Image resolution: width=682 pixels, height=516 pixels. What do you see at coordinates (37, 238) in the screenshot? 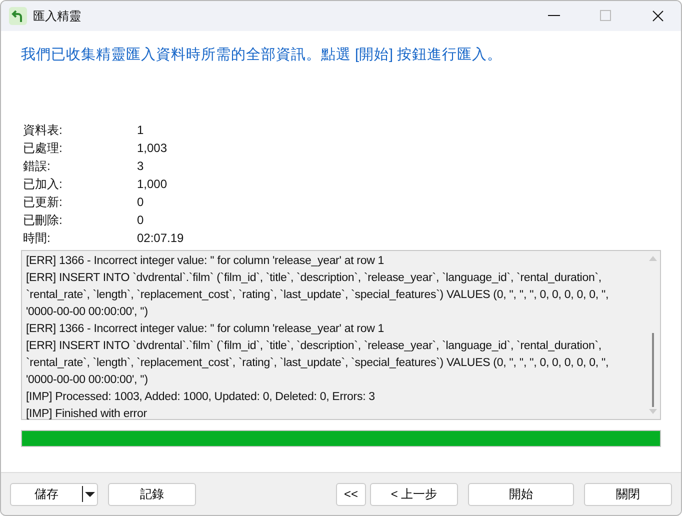
I see `stat-label: 時間:` at bounding box center [37, 238].